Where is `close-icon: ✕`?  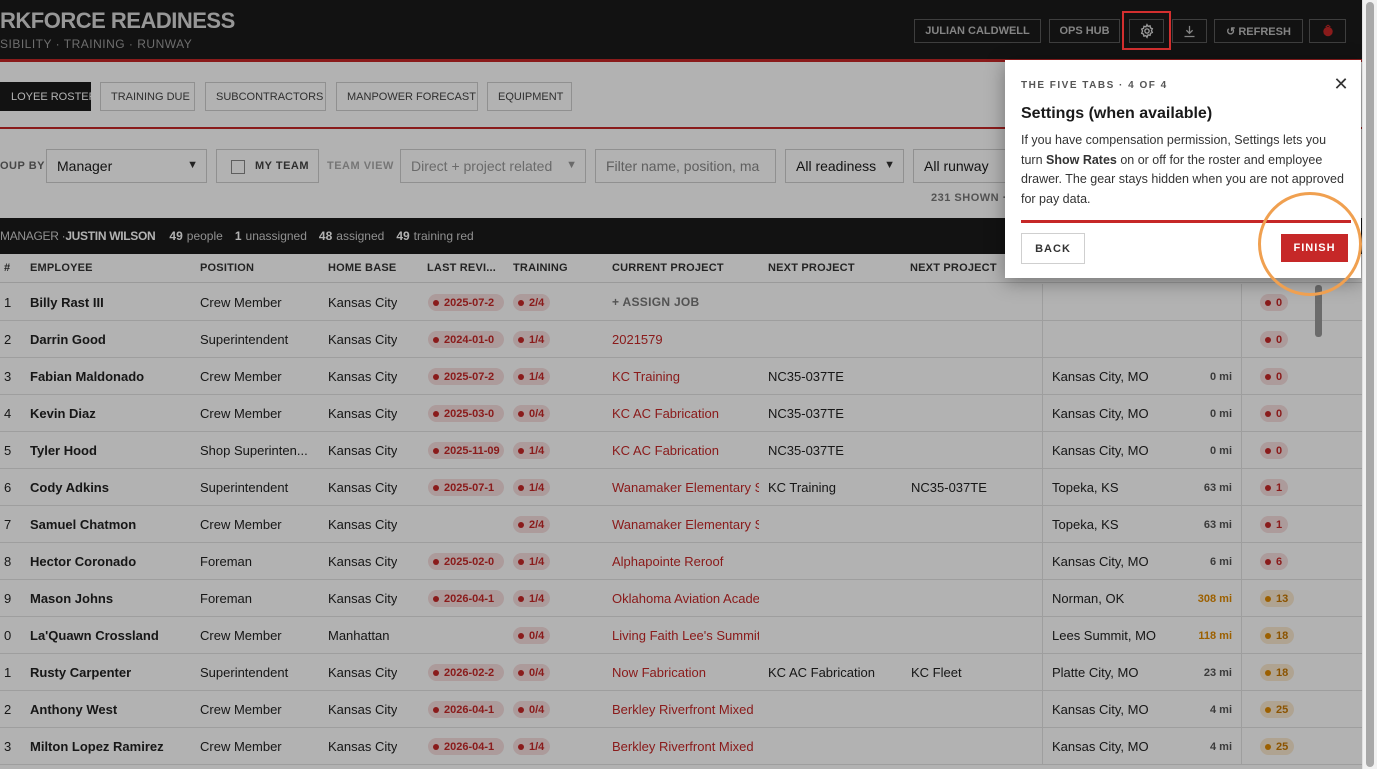
close-icon: ✕ is located at coordinates (1341, 84).